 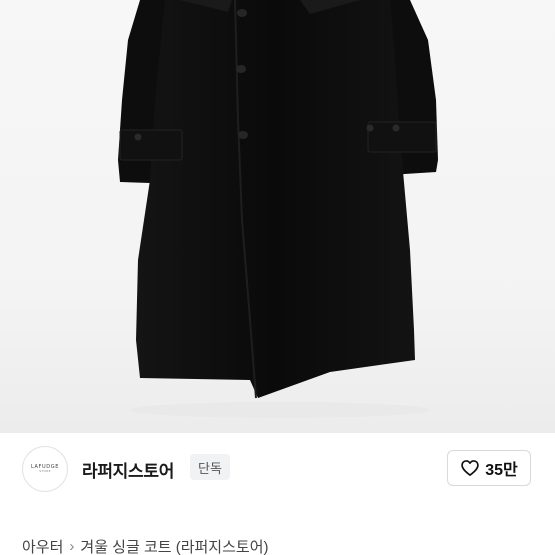 What do you see at coordinates (501, 470) in the screenshot?
I see `like-count: 35만` at bounding box center [501, 470].